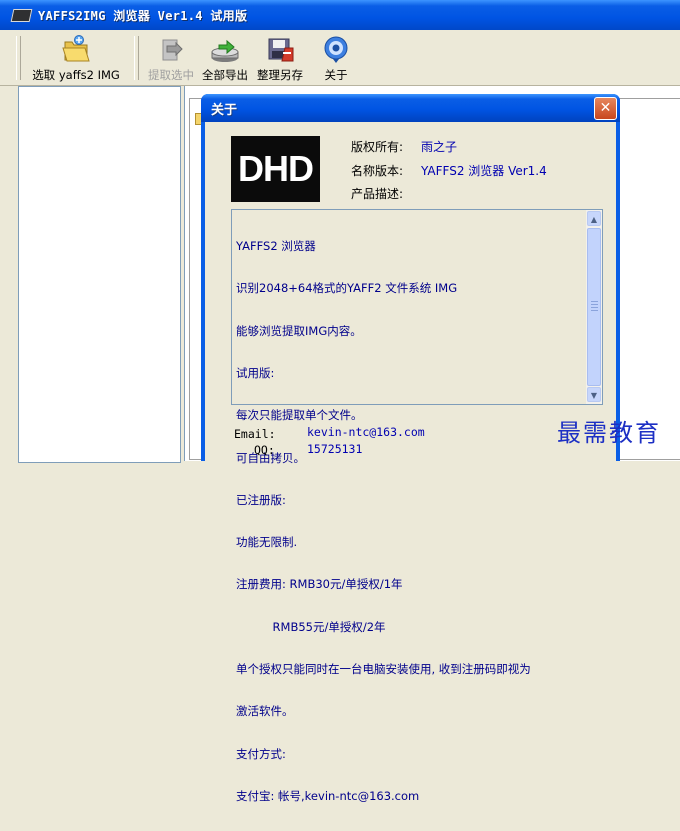  What do you see at coordinates (21, 15) in the screenshot?
I see `app-icon` at bounding box center [21, 15].